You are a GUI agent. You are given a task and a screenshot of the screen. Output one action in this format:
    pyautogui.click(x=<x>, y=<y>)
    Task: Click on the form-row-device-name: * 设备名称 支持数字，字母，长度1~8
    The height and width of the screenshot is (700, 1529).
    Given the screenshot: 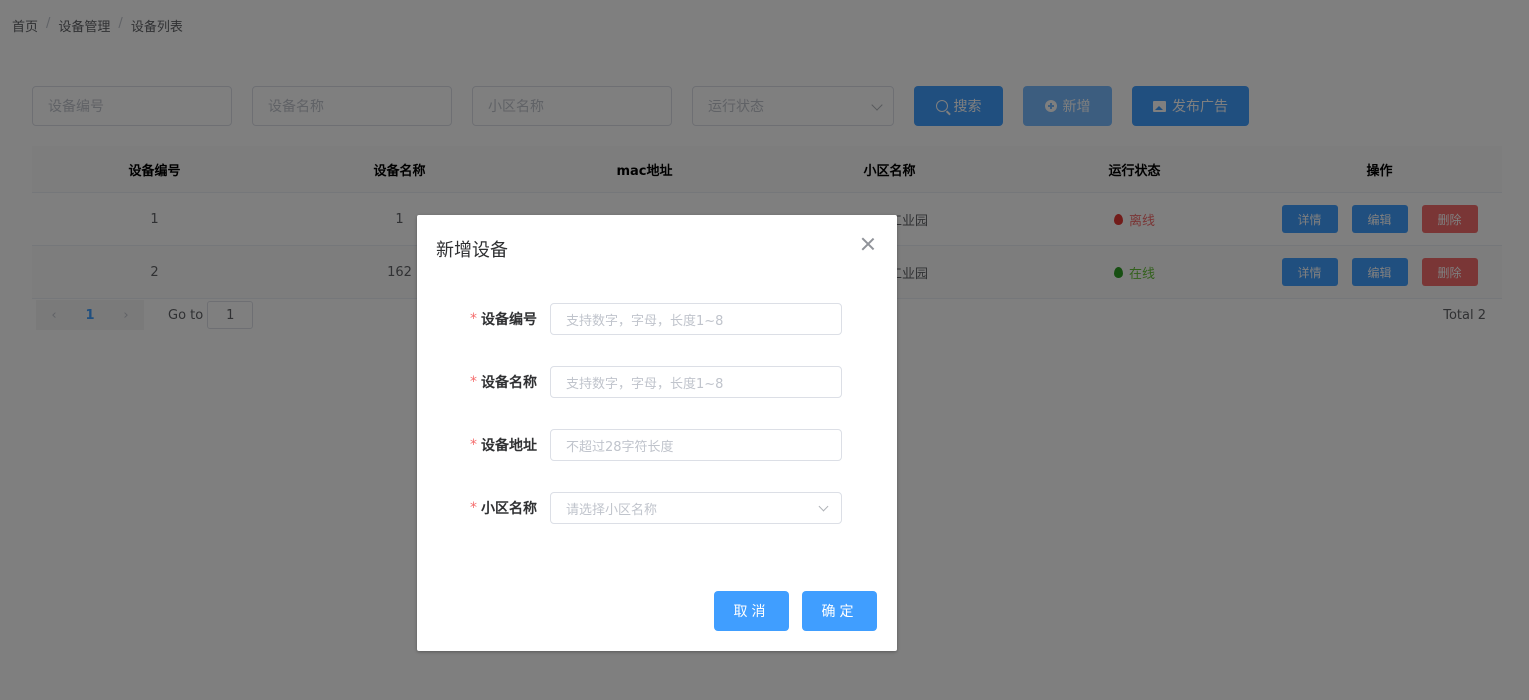 What is the action you would take?
    pyautogui.click(x=657, y=382)
    